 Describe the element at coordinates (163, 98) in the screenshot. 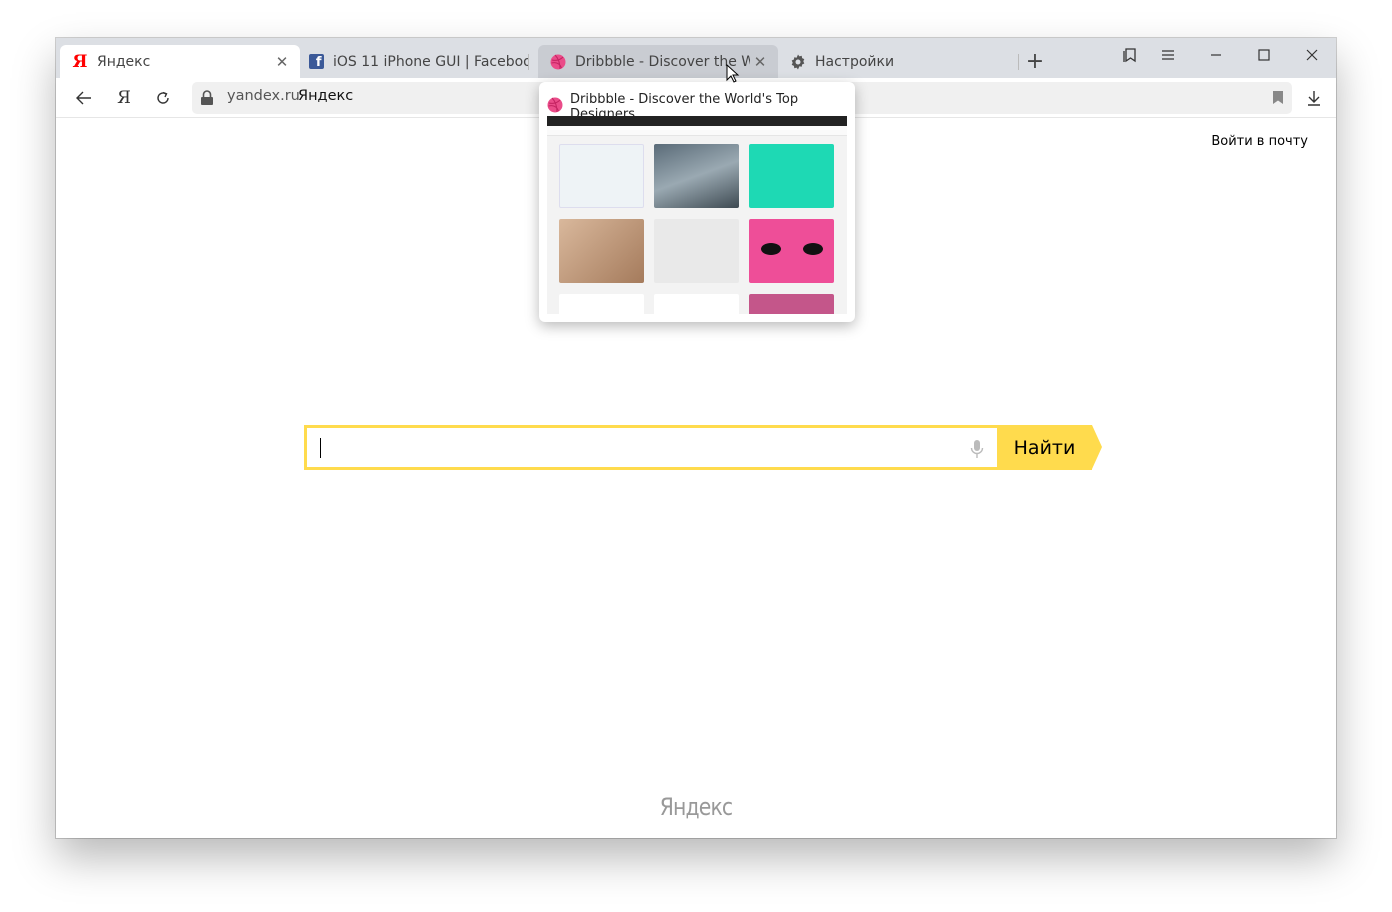

I see `reload-icon` at that location.